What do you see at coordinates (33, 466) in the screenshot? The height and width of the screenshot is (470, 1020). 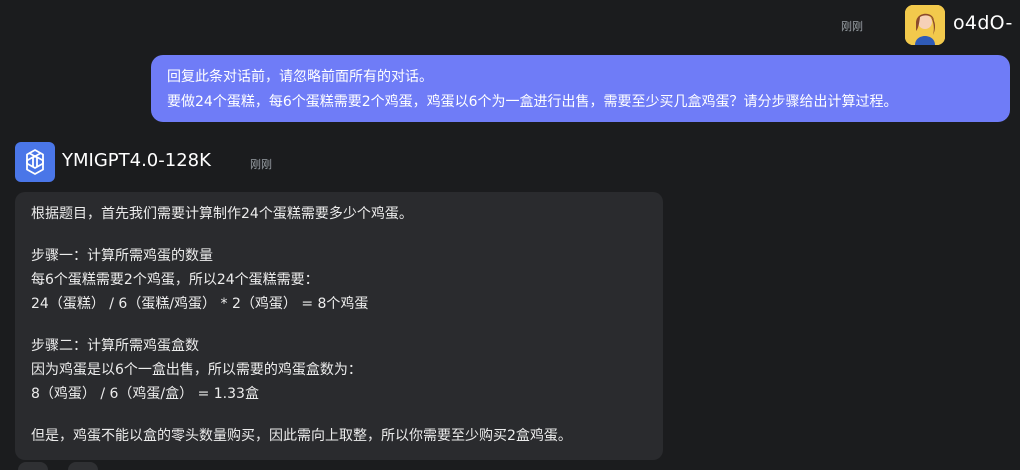 I see `copy-button` at bounding box center [33, 466].